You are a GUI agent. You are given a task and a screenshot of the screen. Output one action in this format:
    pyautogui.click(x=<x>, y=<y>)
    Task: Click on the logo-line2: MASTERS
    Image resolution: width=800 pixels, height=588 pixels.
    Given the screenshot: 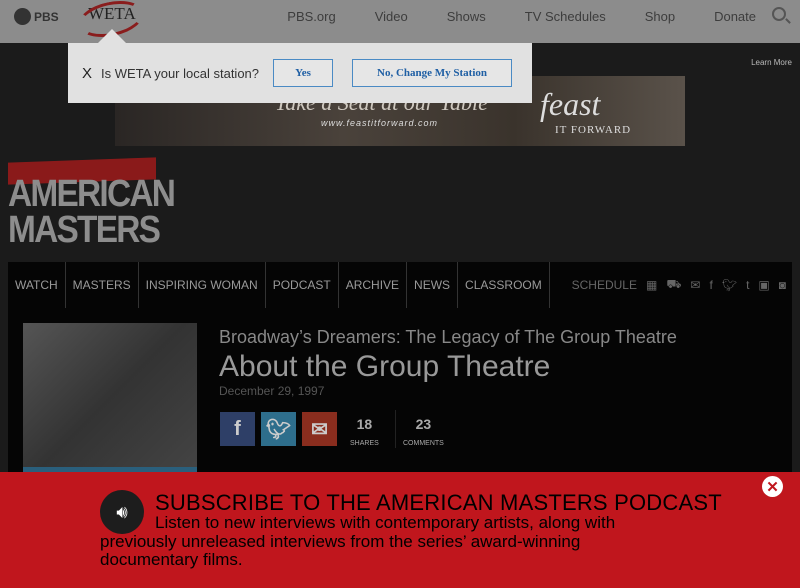 What is the action you would take?
    pyautogui.click(x=84, y=230)
    